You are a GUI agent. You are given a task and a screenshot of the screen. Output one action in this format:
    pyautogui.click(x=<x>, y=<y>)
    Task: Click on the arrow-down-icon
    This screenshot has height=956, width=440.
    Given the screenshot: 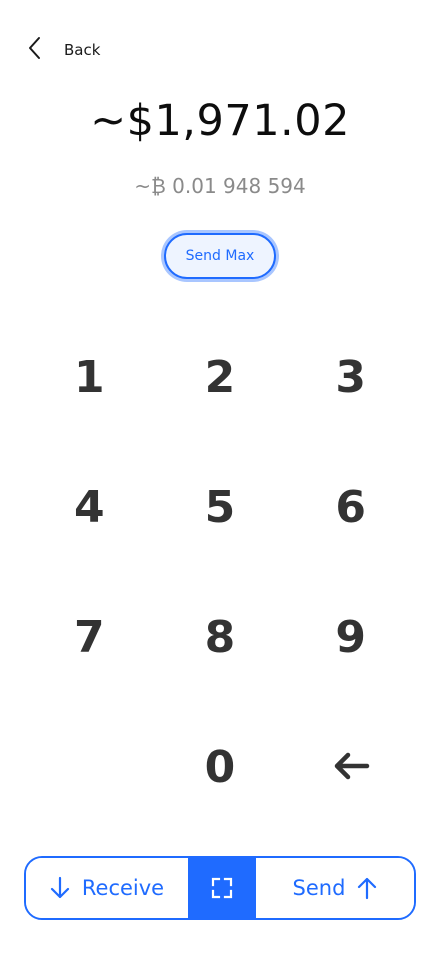 What is the action you would take?
    pyautogui.click(x=60, y=888)
    